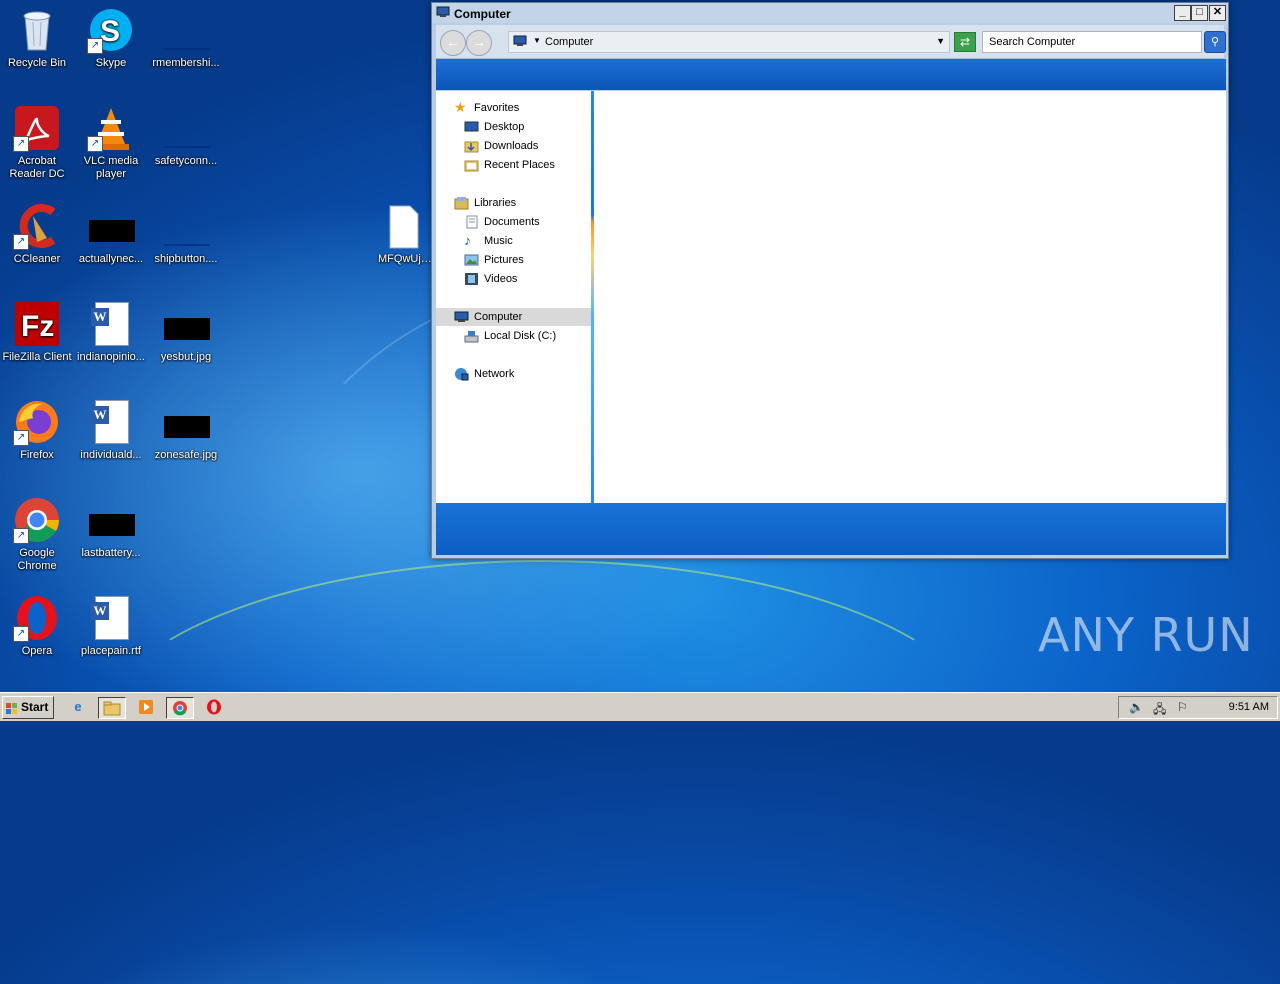  Describe the element at coordinates (519, 108) in the screenshot. I see `nav-favorites: ★ Favorites` at that location.